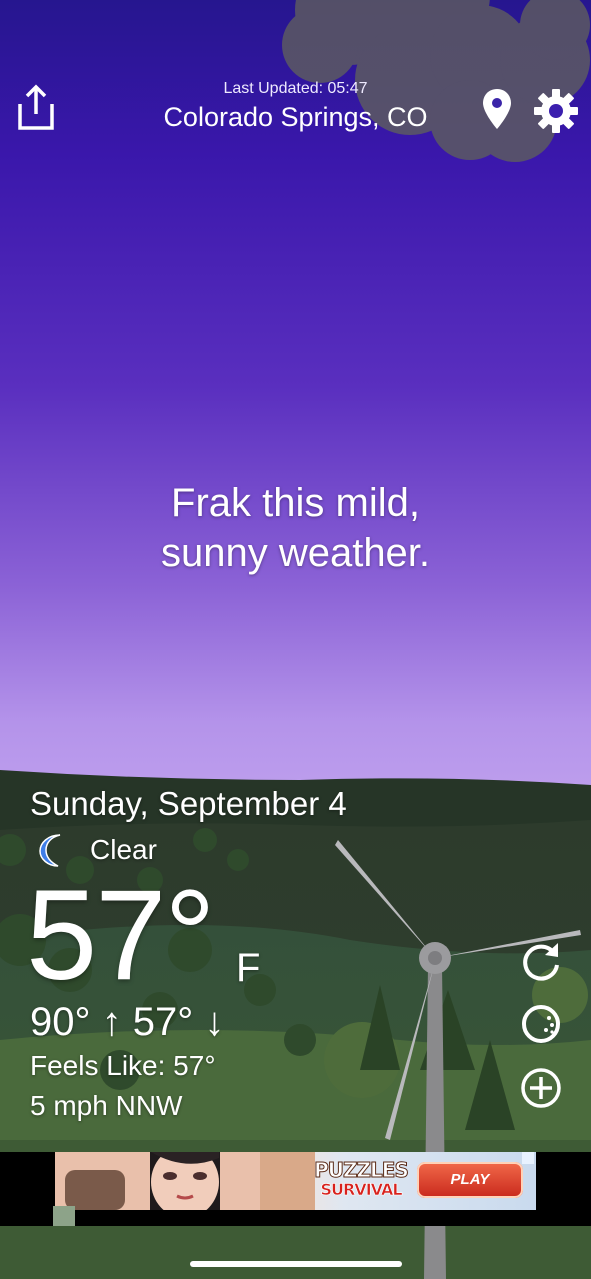 The height and width of the screenshot is (1279, 591). I want to click on temperature-unit: F, so click(248, 968).